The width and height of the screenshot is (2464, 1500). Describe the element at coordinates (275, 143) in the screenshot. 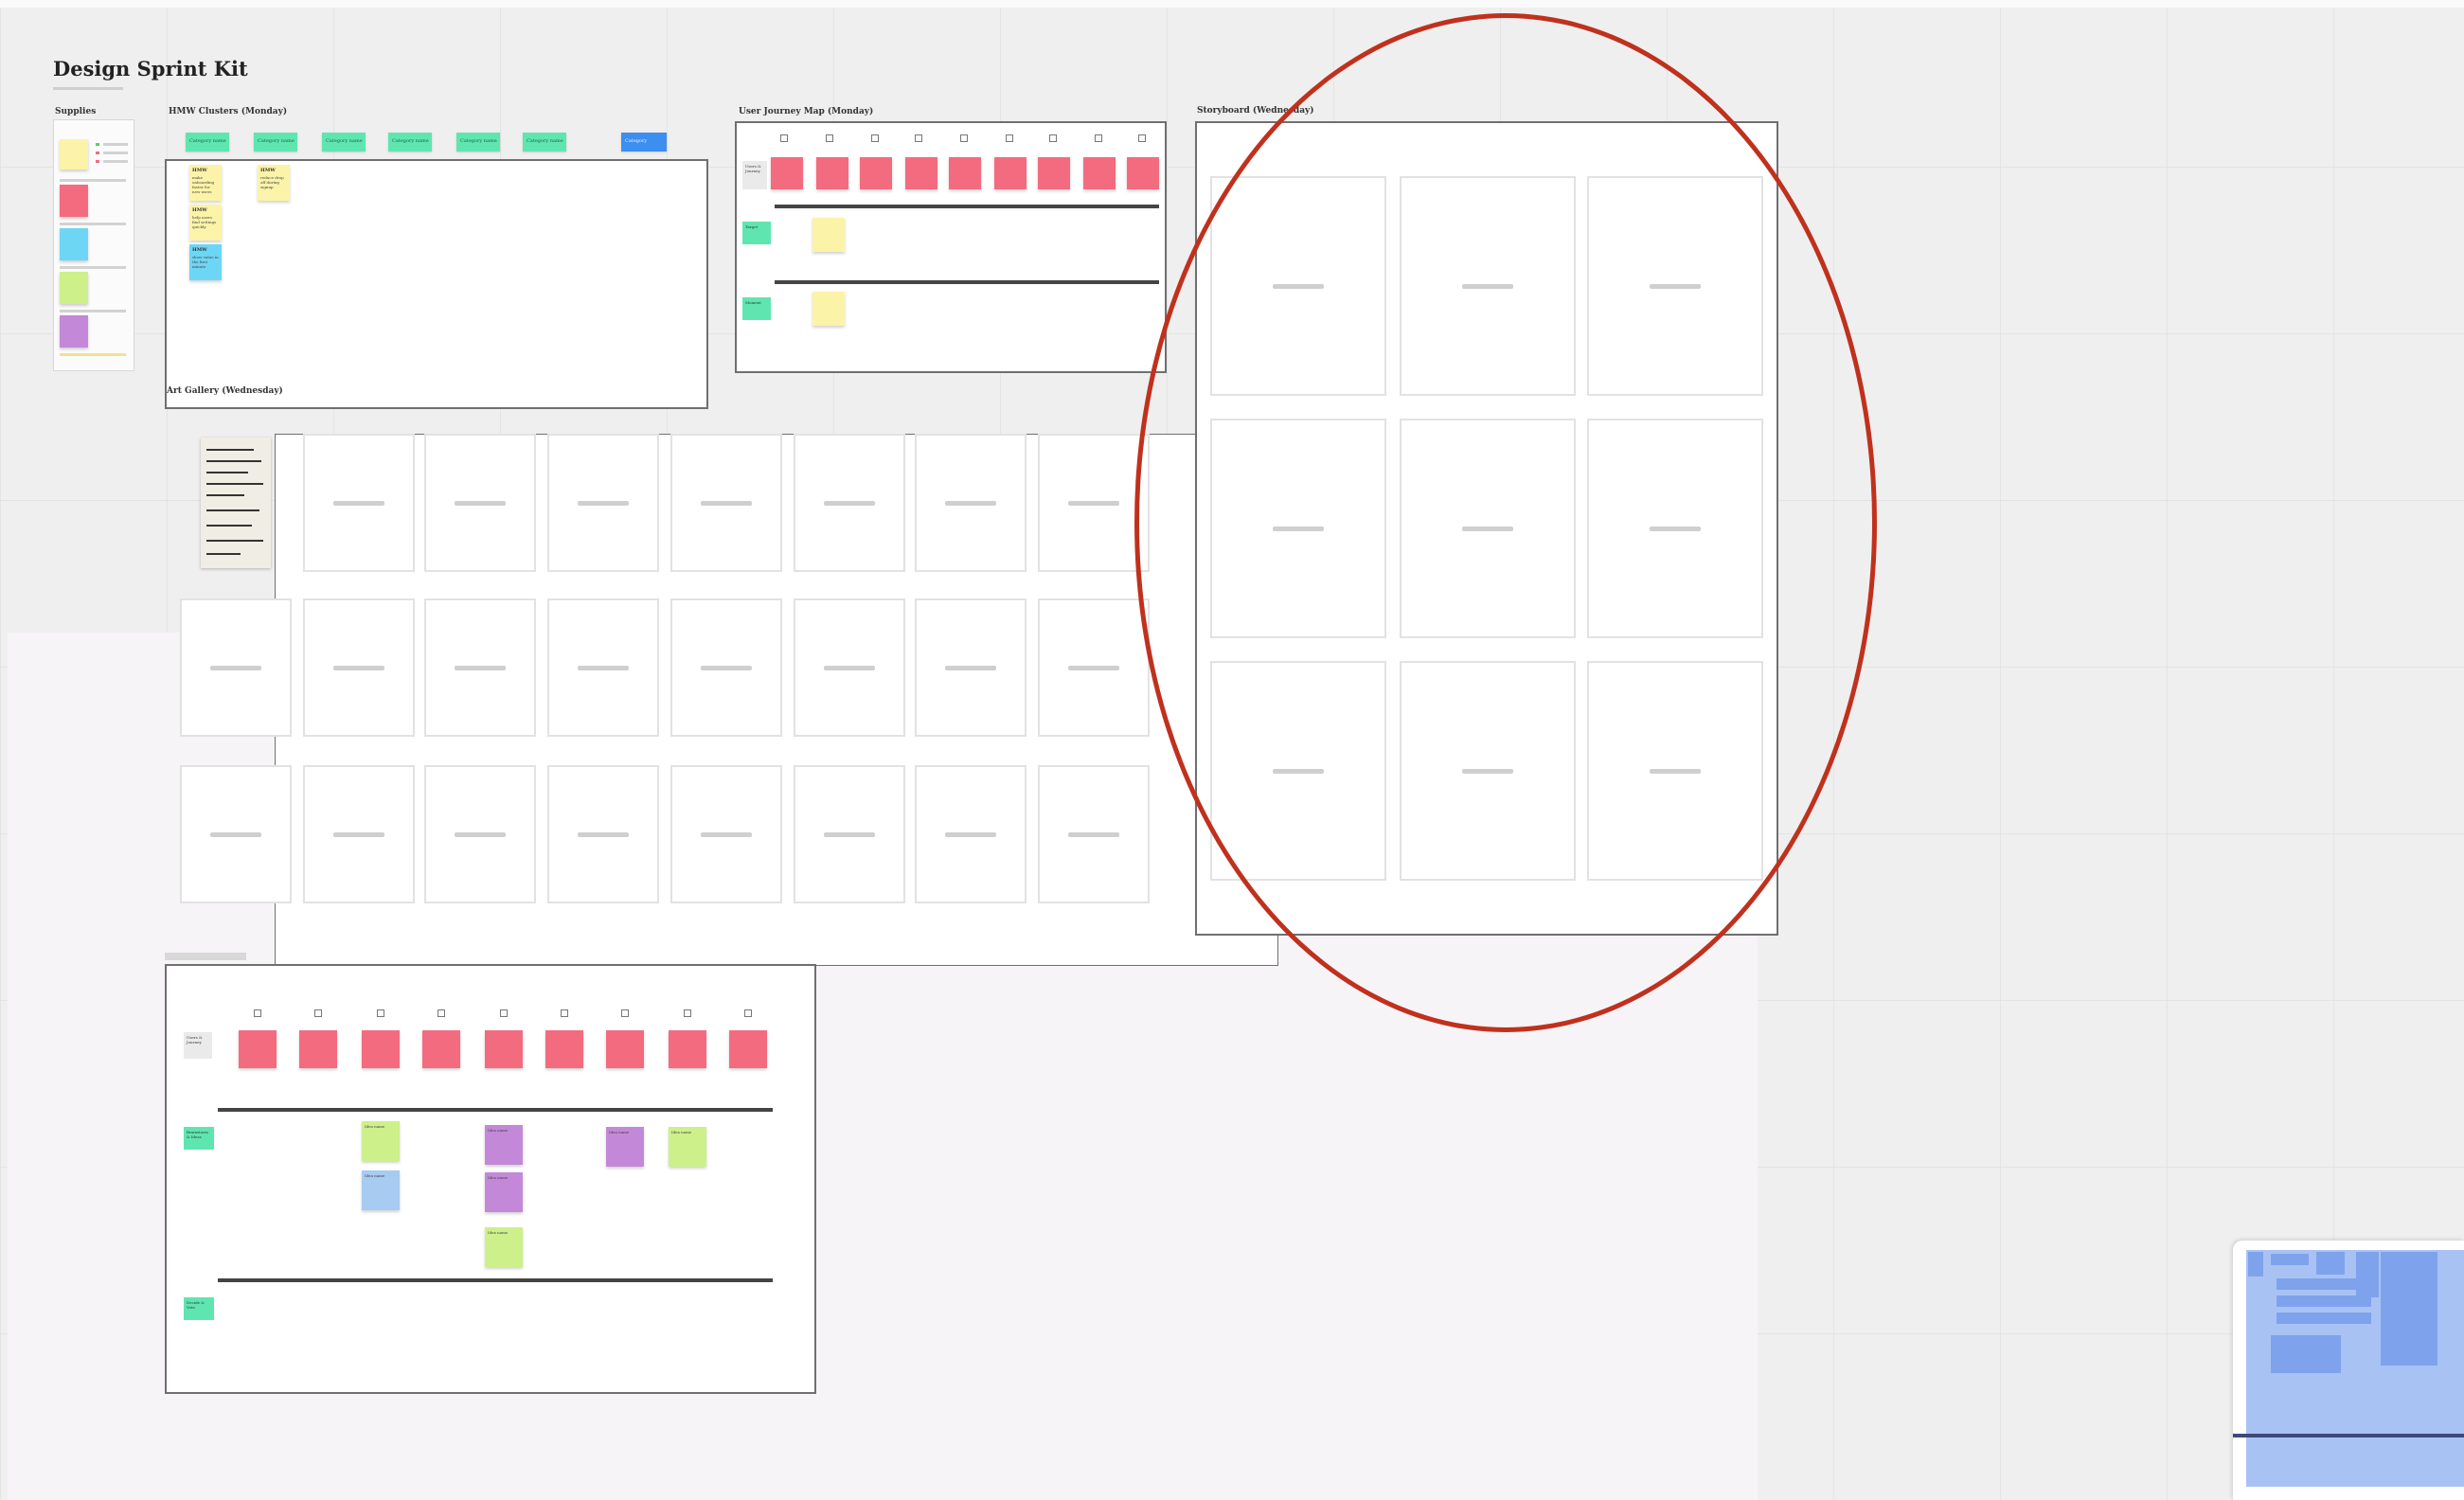

I see `hmw-category-tag-2: Category name` at that location.